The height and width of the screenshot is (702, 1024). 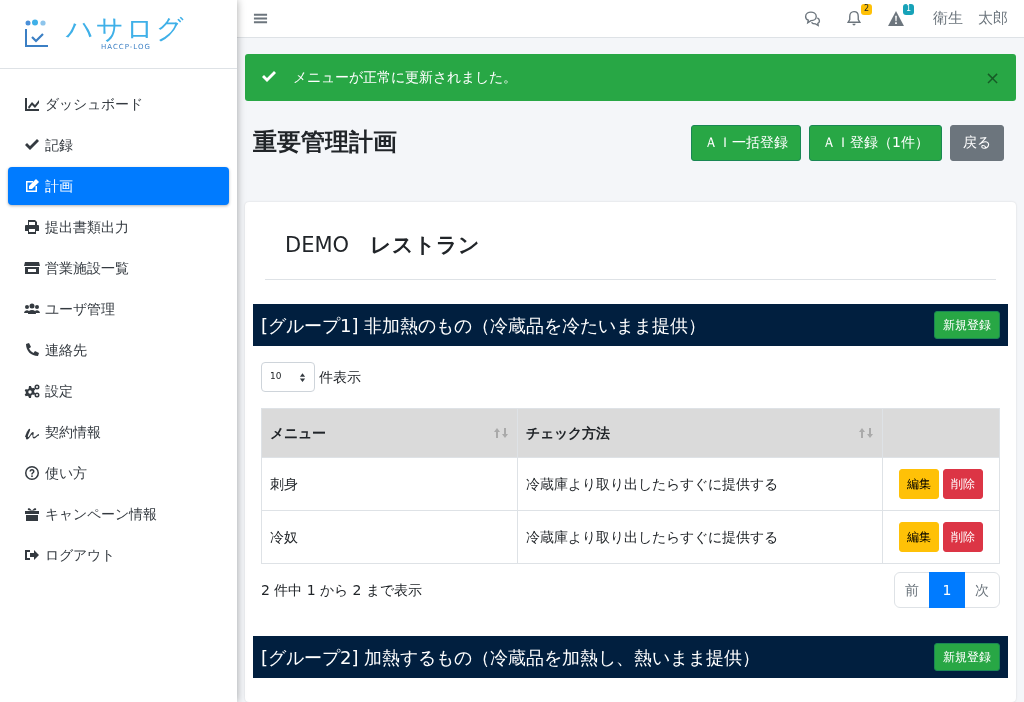 What do you see at coordinates (37, 34) in the screenshot?
I see `logo-icon` at bounding box center [37, 34].